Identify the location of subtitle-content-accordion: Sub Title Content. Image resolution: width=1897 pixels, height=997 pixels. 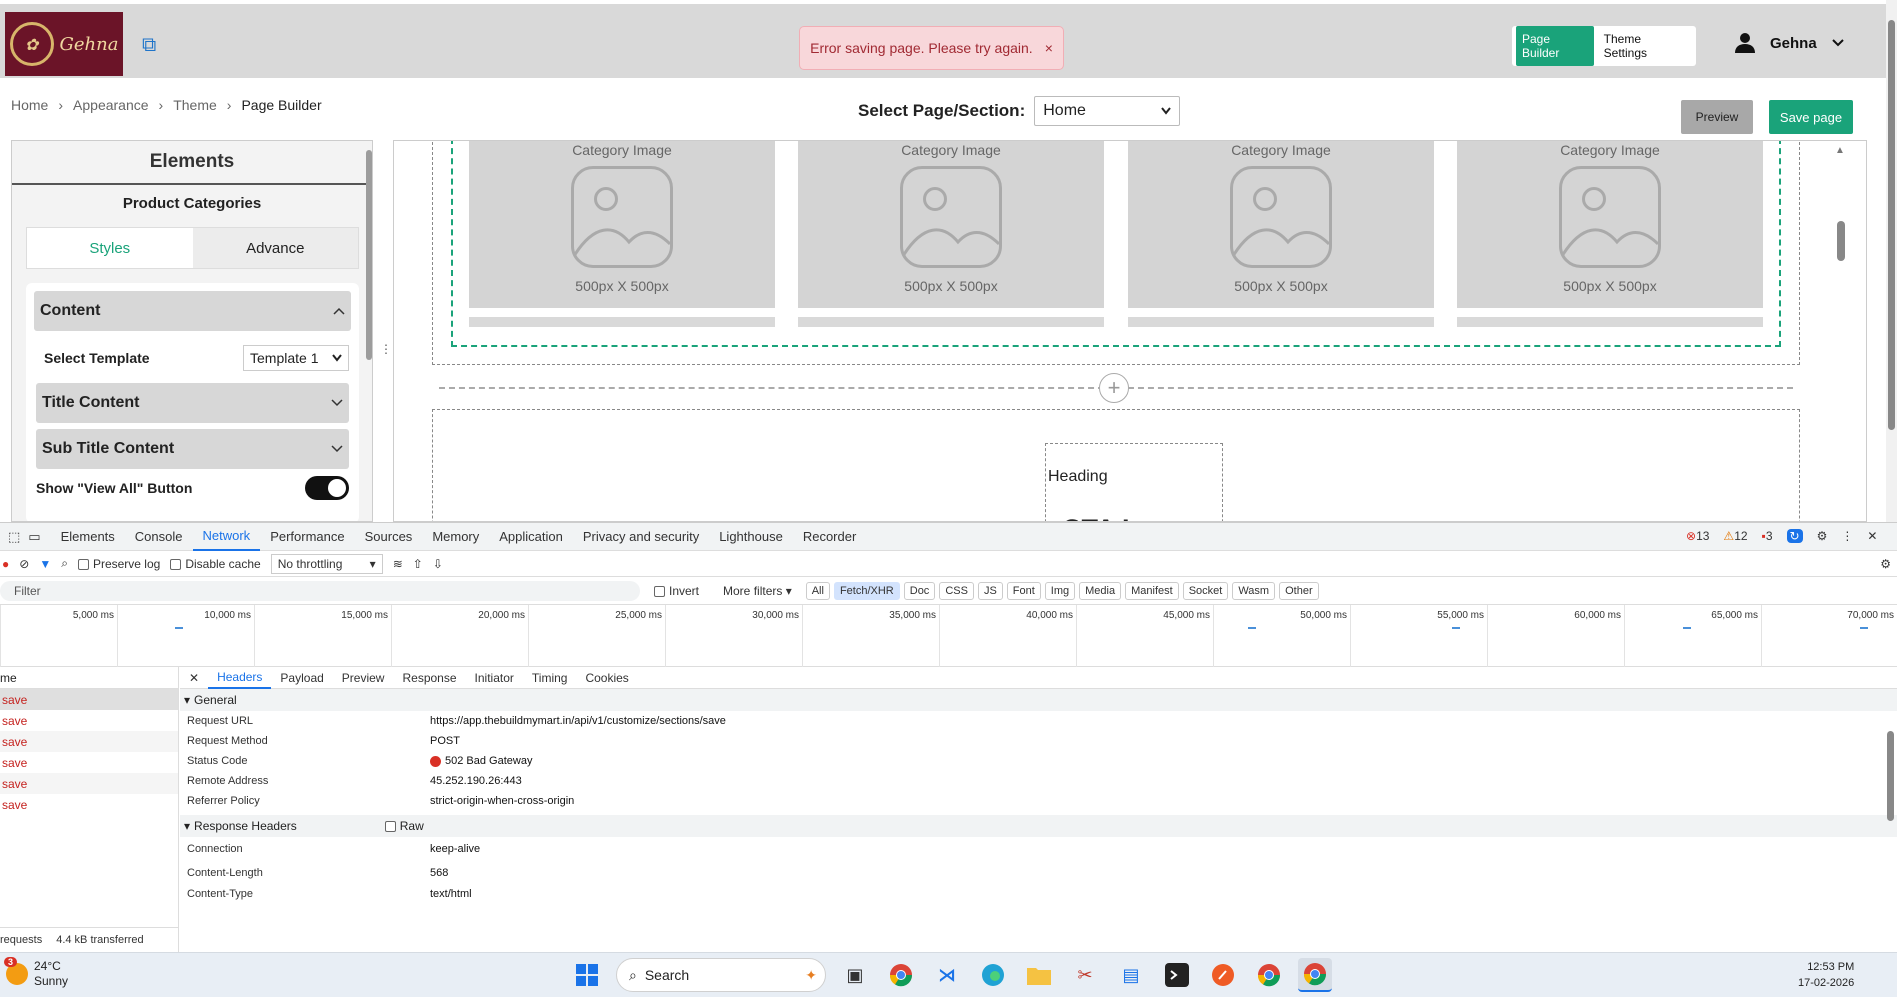
(192, 449).